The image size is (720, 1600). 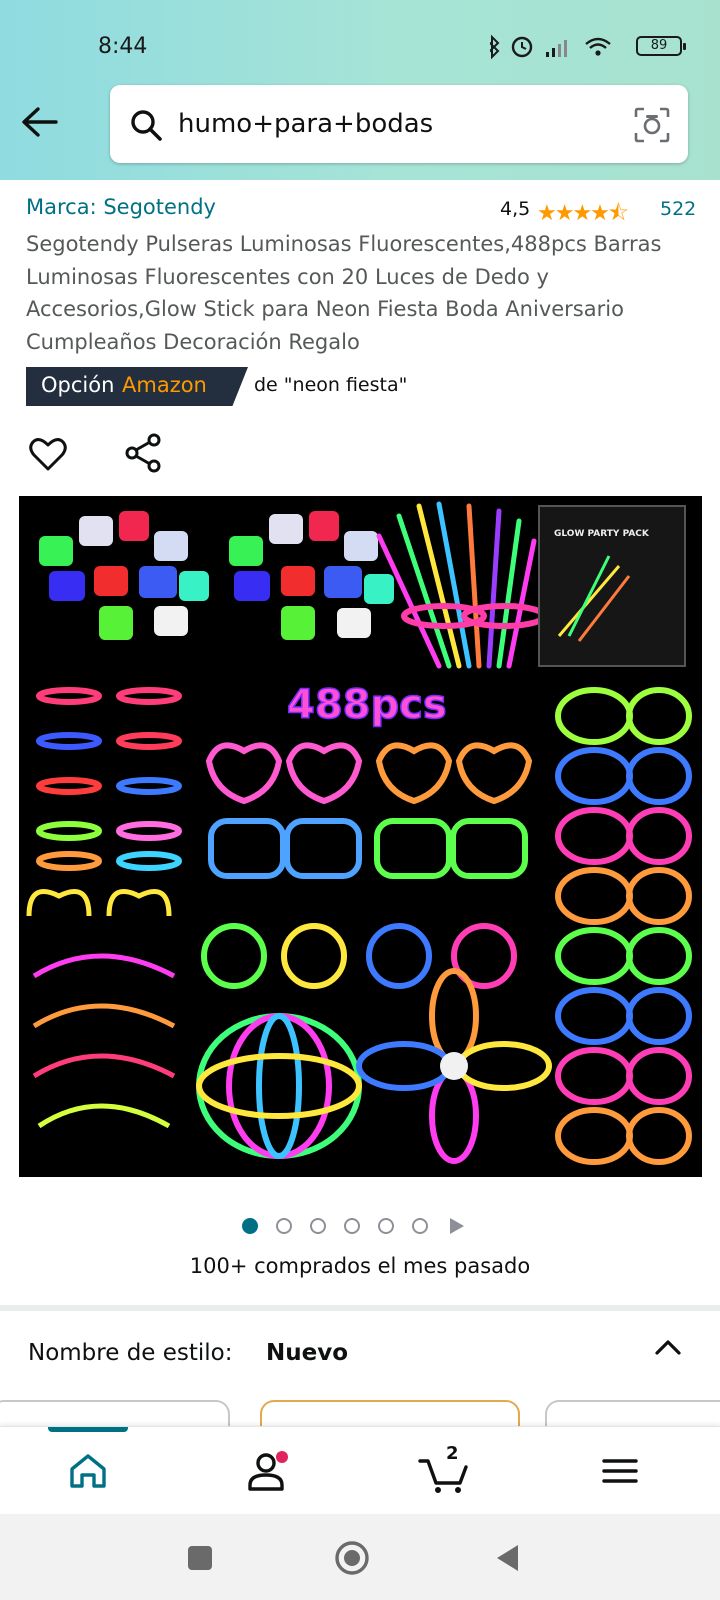 I want to click on wishlist-heart-icon, so click(x=48, y=454).